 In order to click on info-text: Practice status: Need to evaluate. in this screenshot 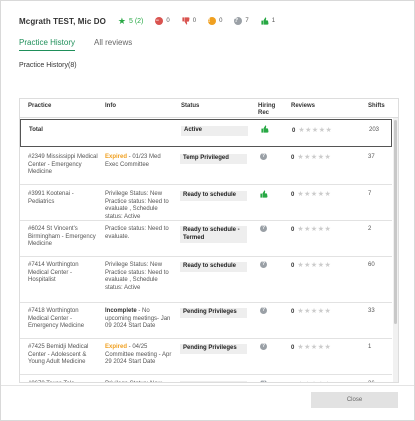, I will do `click(137, 233)`.